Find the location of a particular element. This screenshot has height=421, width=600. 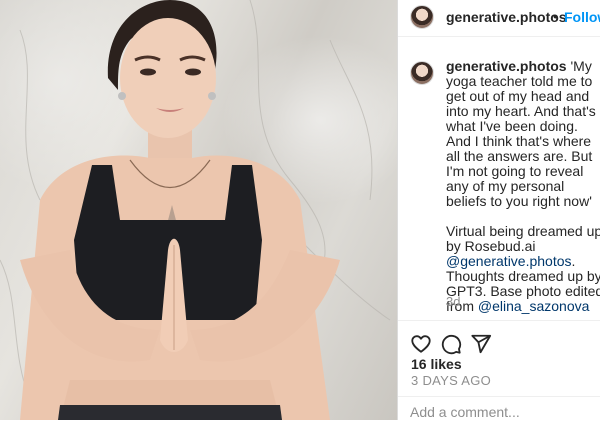

caption-line: beliefs to you right now' is located at coordinates (519, 201).